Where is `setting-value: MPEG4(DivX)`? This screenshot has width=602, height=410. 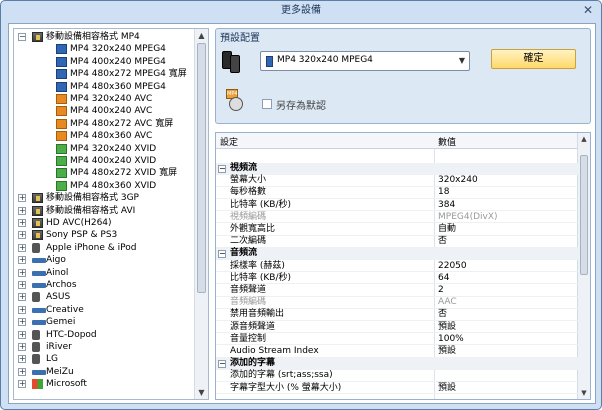
setting-value: MPEG4(DivX) is located at coordinates (468, 218).